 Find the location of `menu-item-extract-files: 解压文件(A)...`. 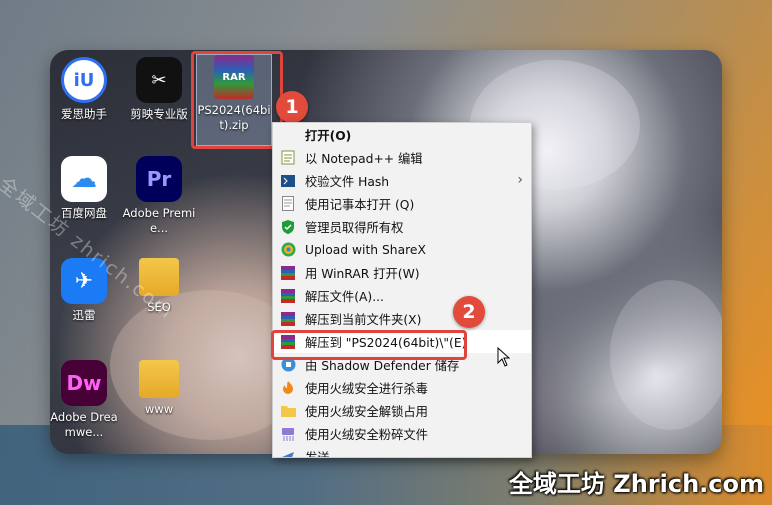

menu-item-extract-files: 解压文件(A)... is located at coordinates (402, 295).